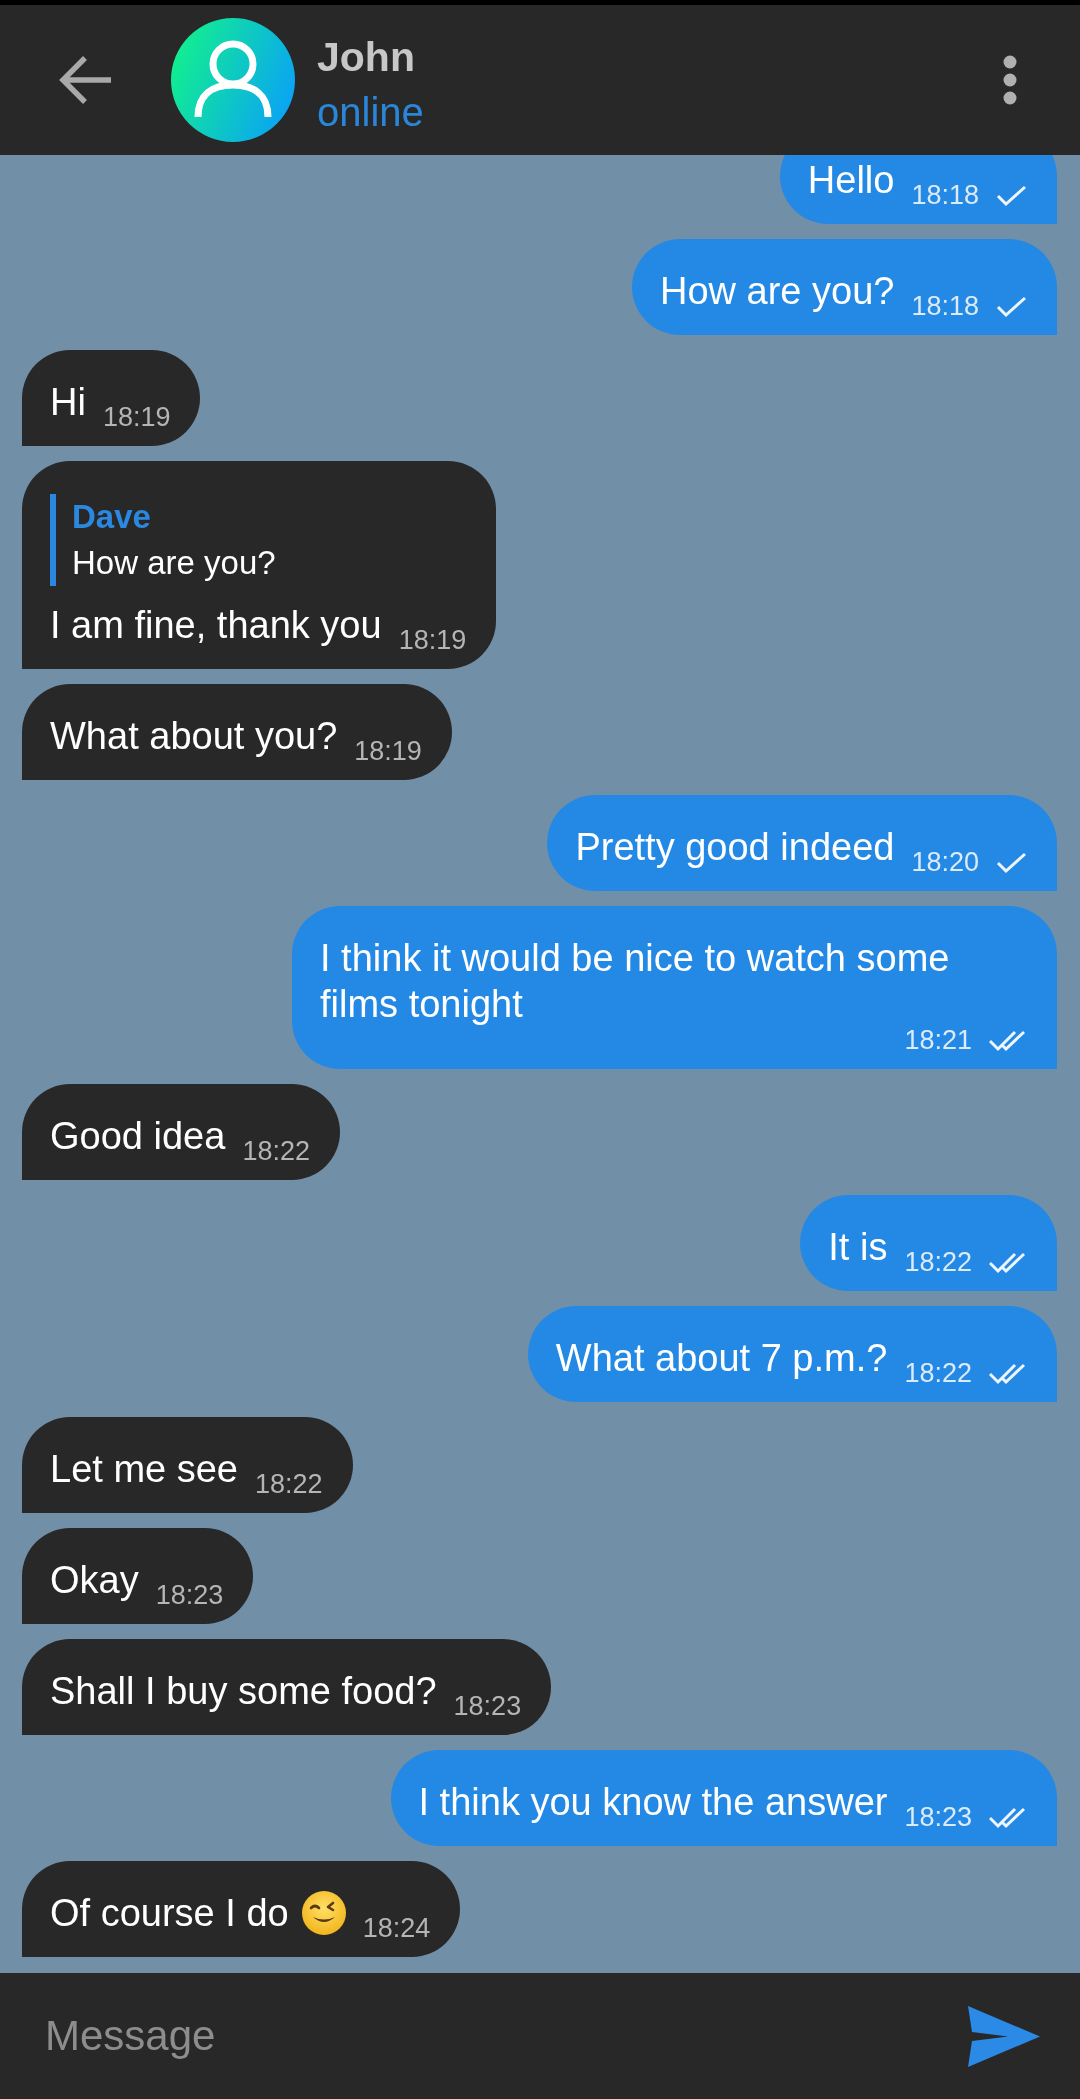 This screenshot has height=2099, width=1080. I want to click on contact-status: online, so click(370, 112).